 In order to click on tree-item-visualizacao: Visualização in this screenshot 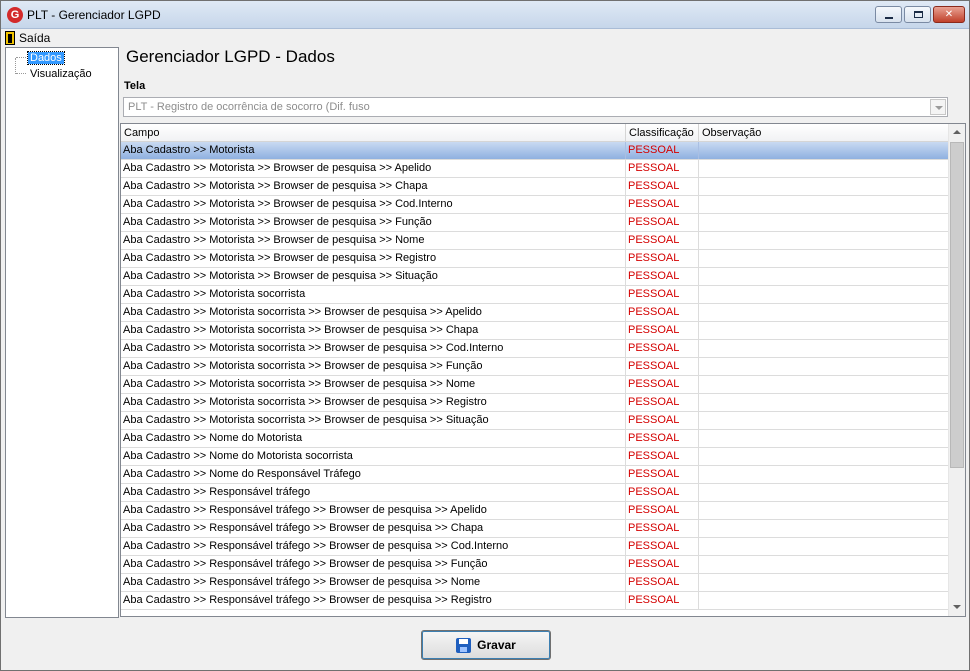, I will do `click(55, 73)`.